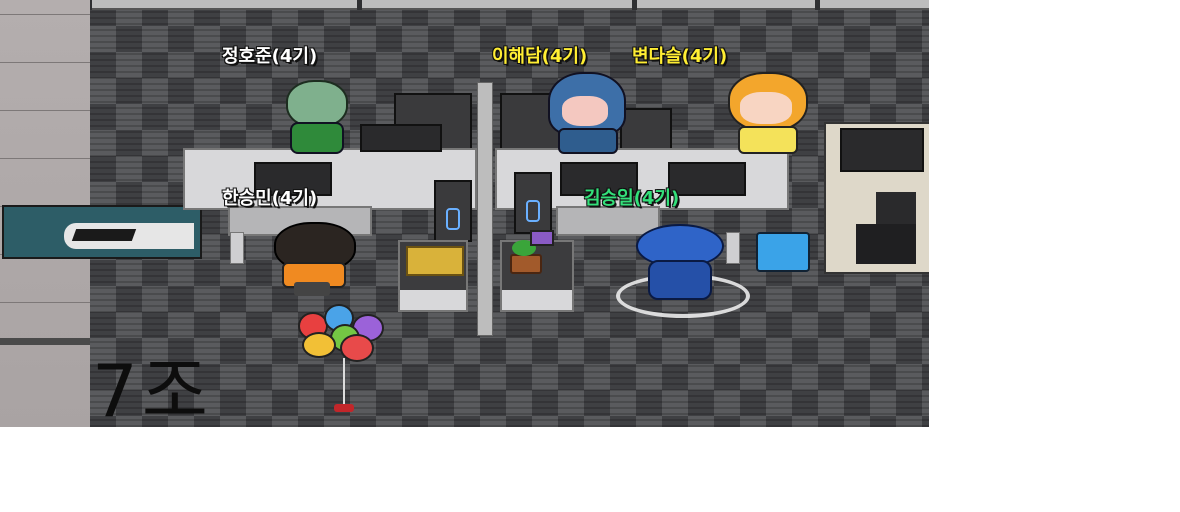 The image size is (1180, 512). I want to click on top-wall, so click(509, 5).